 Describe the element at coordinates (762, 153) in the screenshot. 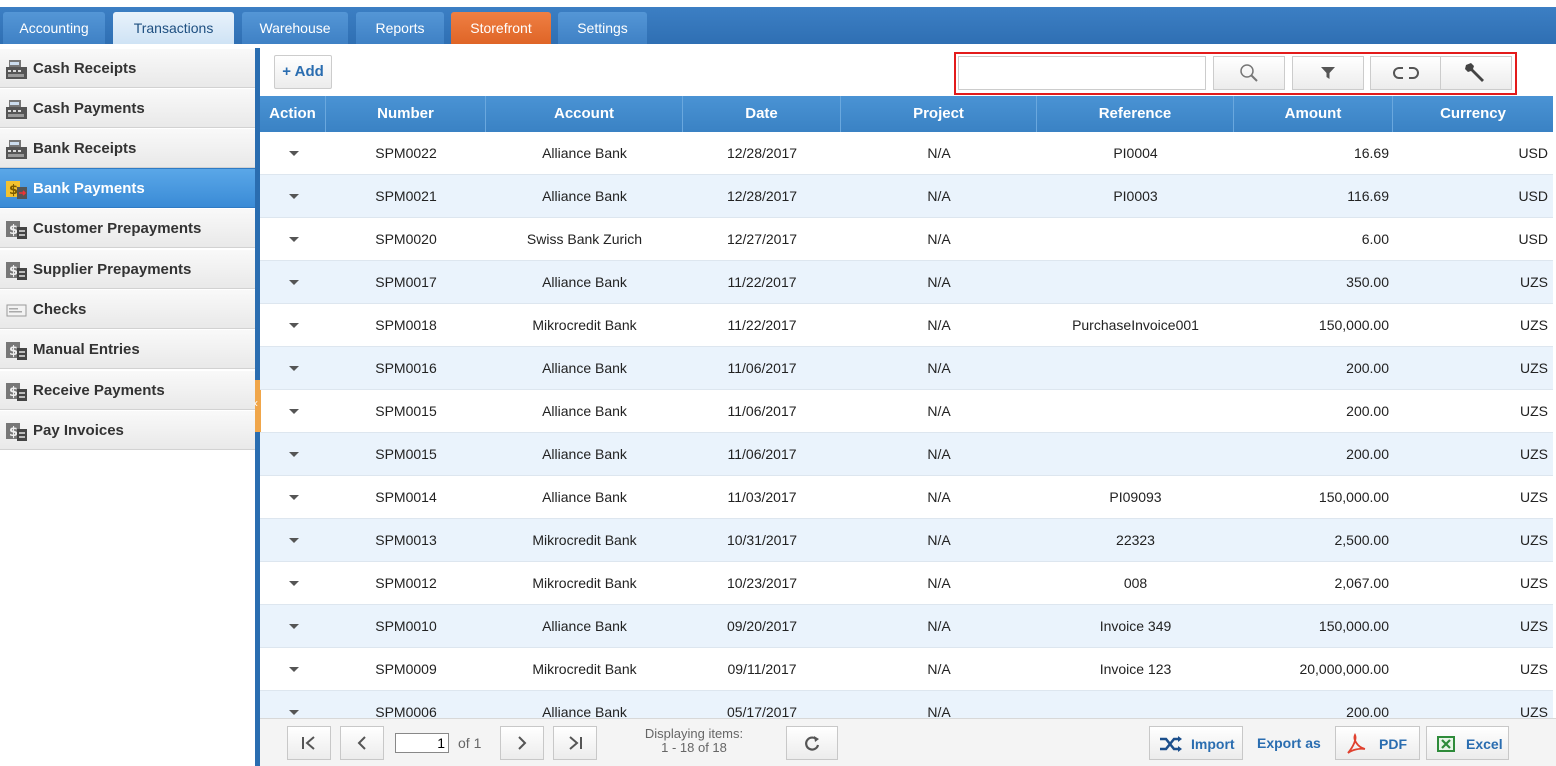

I see `date-cell: 12/28/2017` at that location.